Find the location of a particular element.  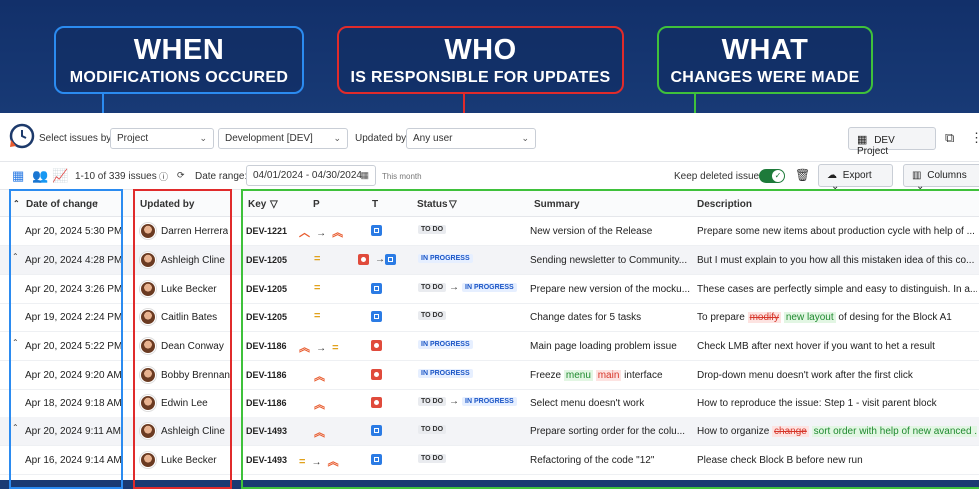

date-cell: Apr 18, 2024 9:18 AM is located at coordinates (73, 403).